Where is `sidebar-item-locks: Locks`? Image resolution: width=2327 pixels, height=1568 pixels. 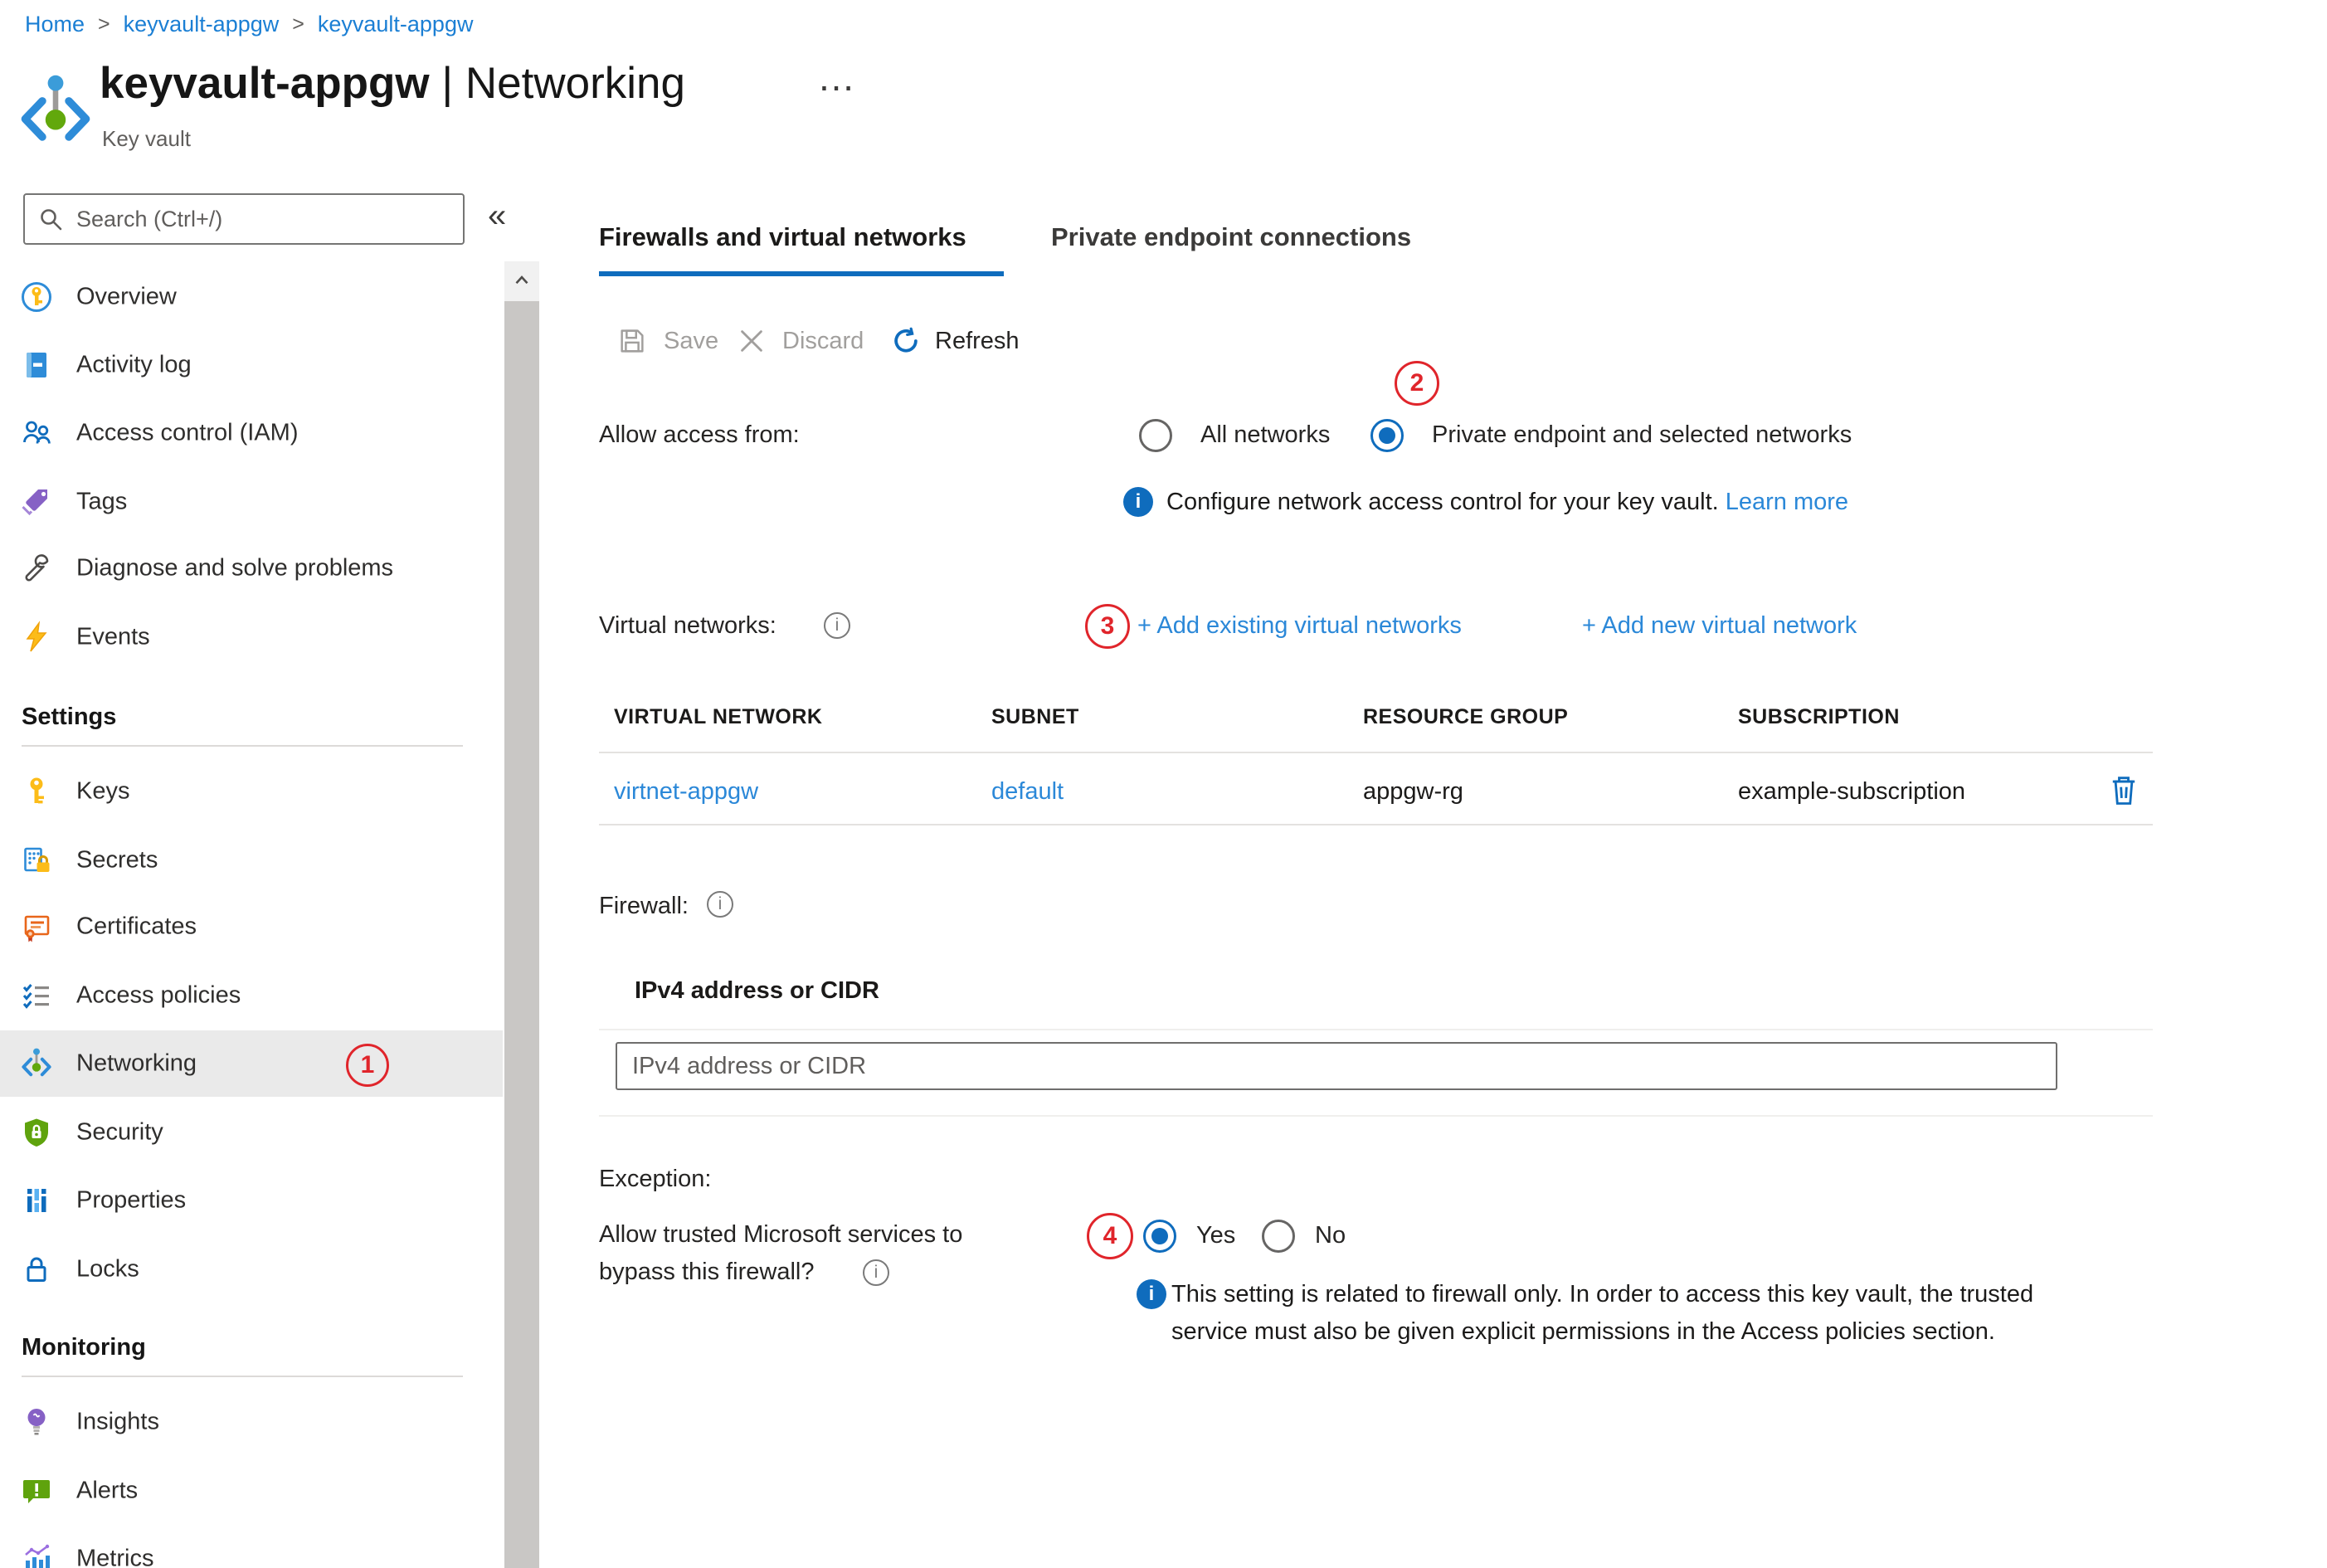 sidebar-item-locks: Locks is located at coordinates (251, 1269).